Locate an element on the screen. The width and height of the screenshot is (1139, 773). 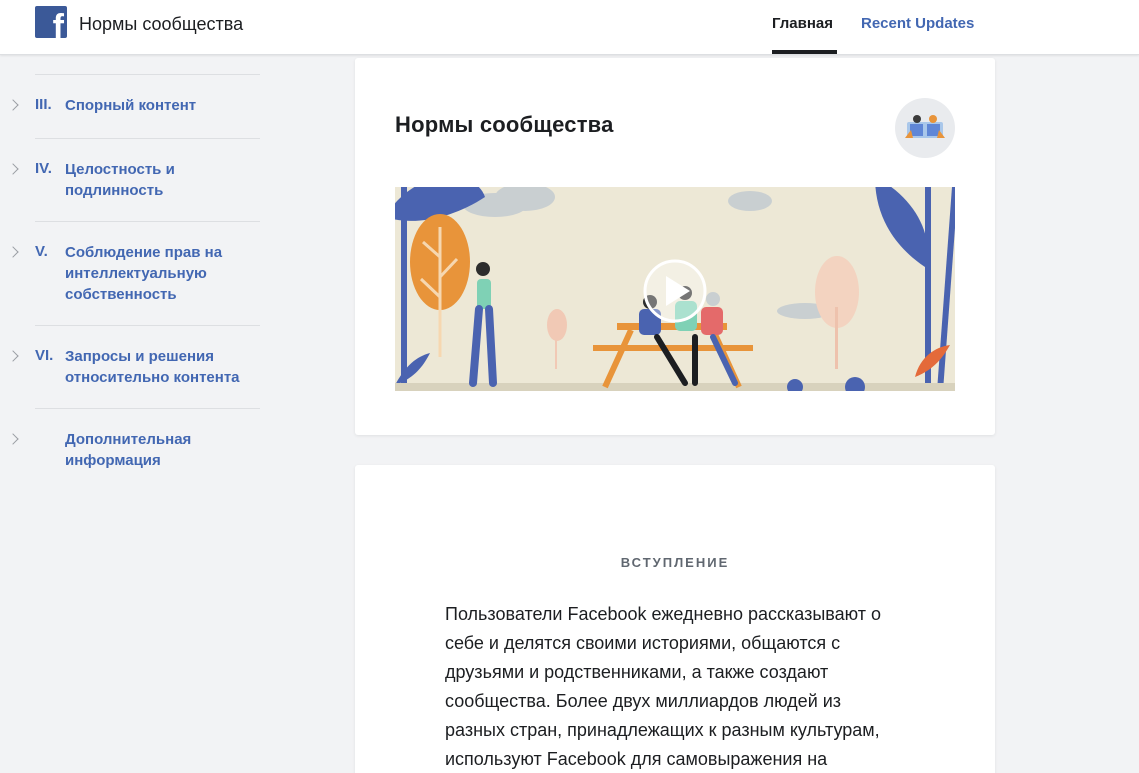
sidebar-item-number: VI. is located at coordinates (44, 355).